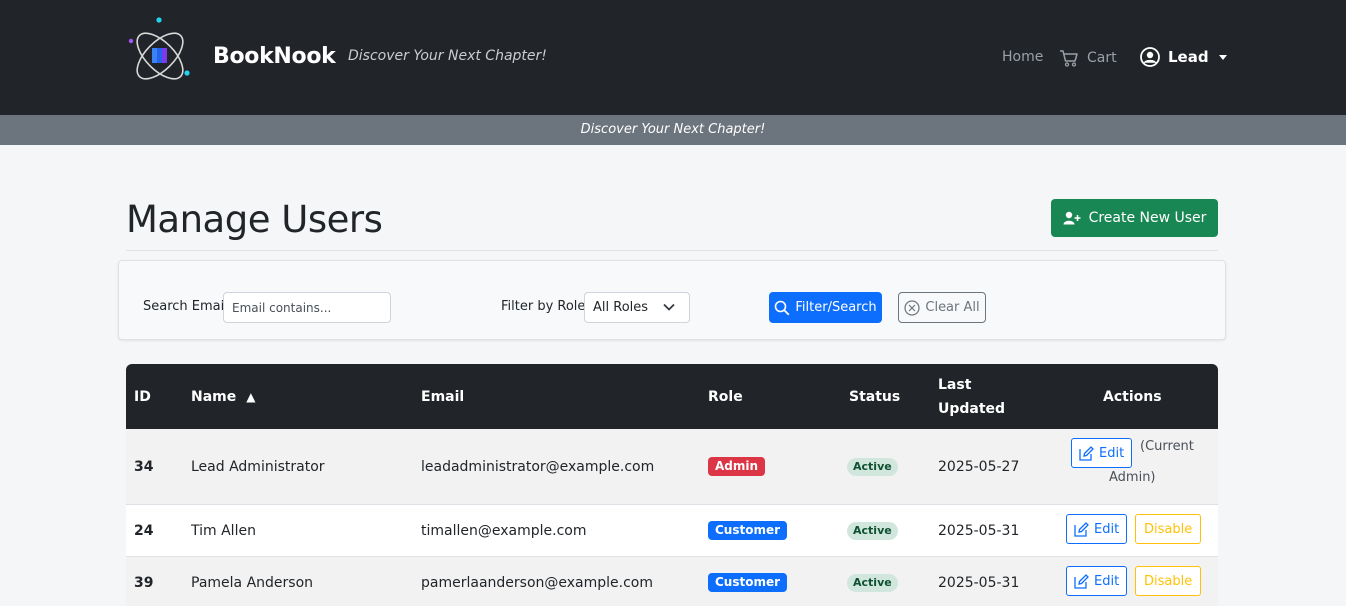  What do you see at coordinates (1167, 446) in the screenshot?
I see `current-admin-note-line1: (Current` at bounding box center [1167, 446].